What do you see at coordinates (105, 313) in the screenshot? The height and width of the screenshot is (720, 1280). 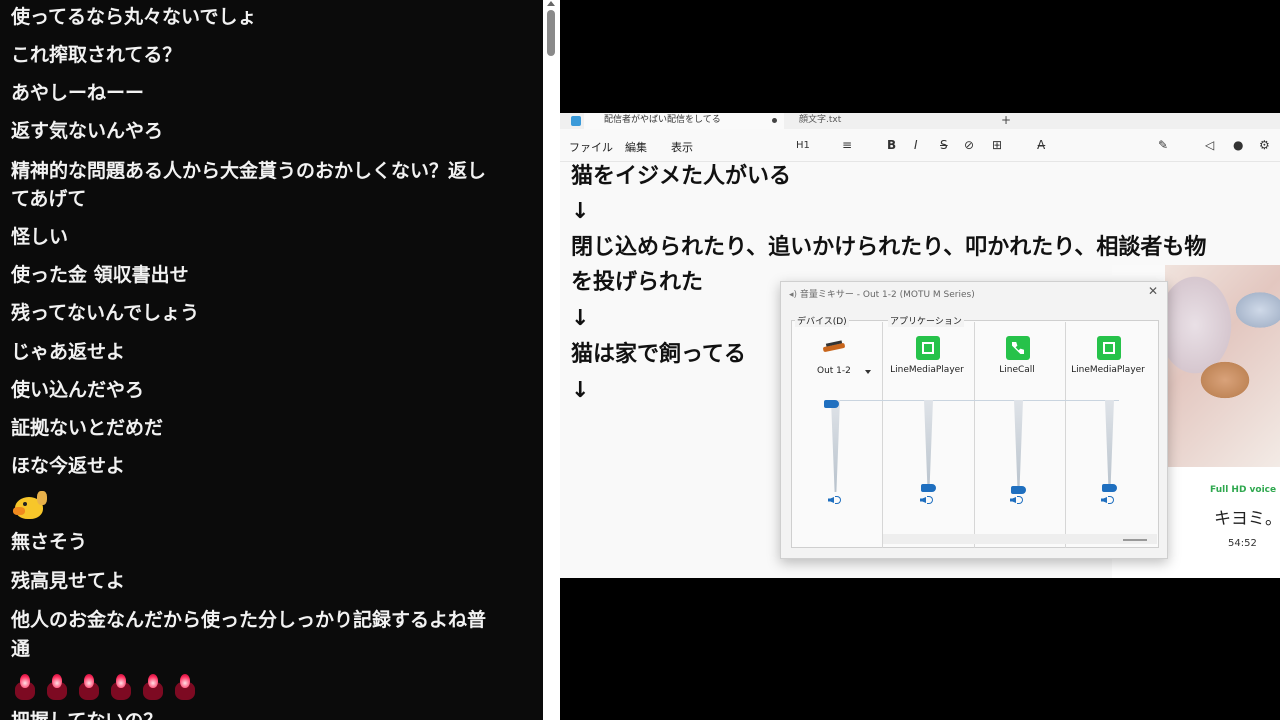 I see `chat-message: 残ってないんでしょう` at bounding box center [105, 313].